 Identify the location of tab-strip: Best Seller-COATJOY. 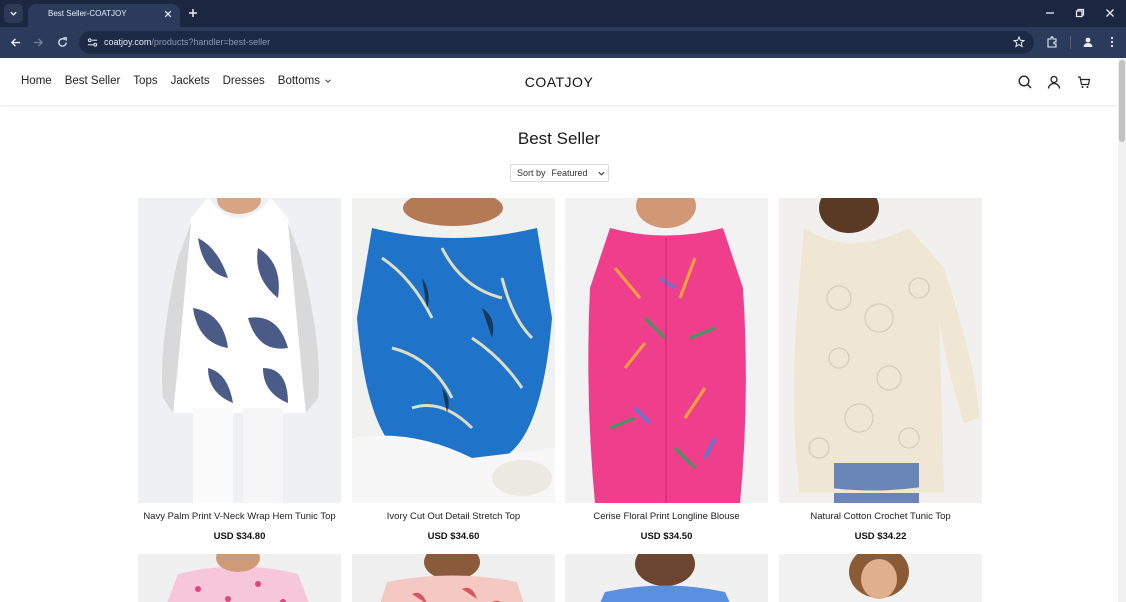
(563, 13).